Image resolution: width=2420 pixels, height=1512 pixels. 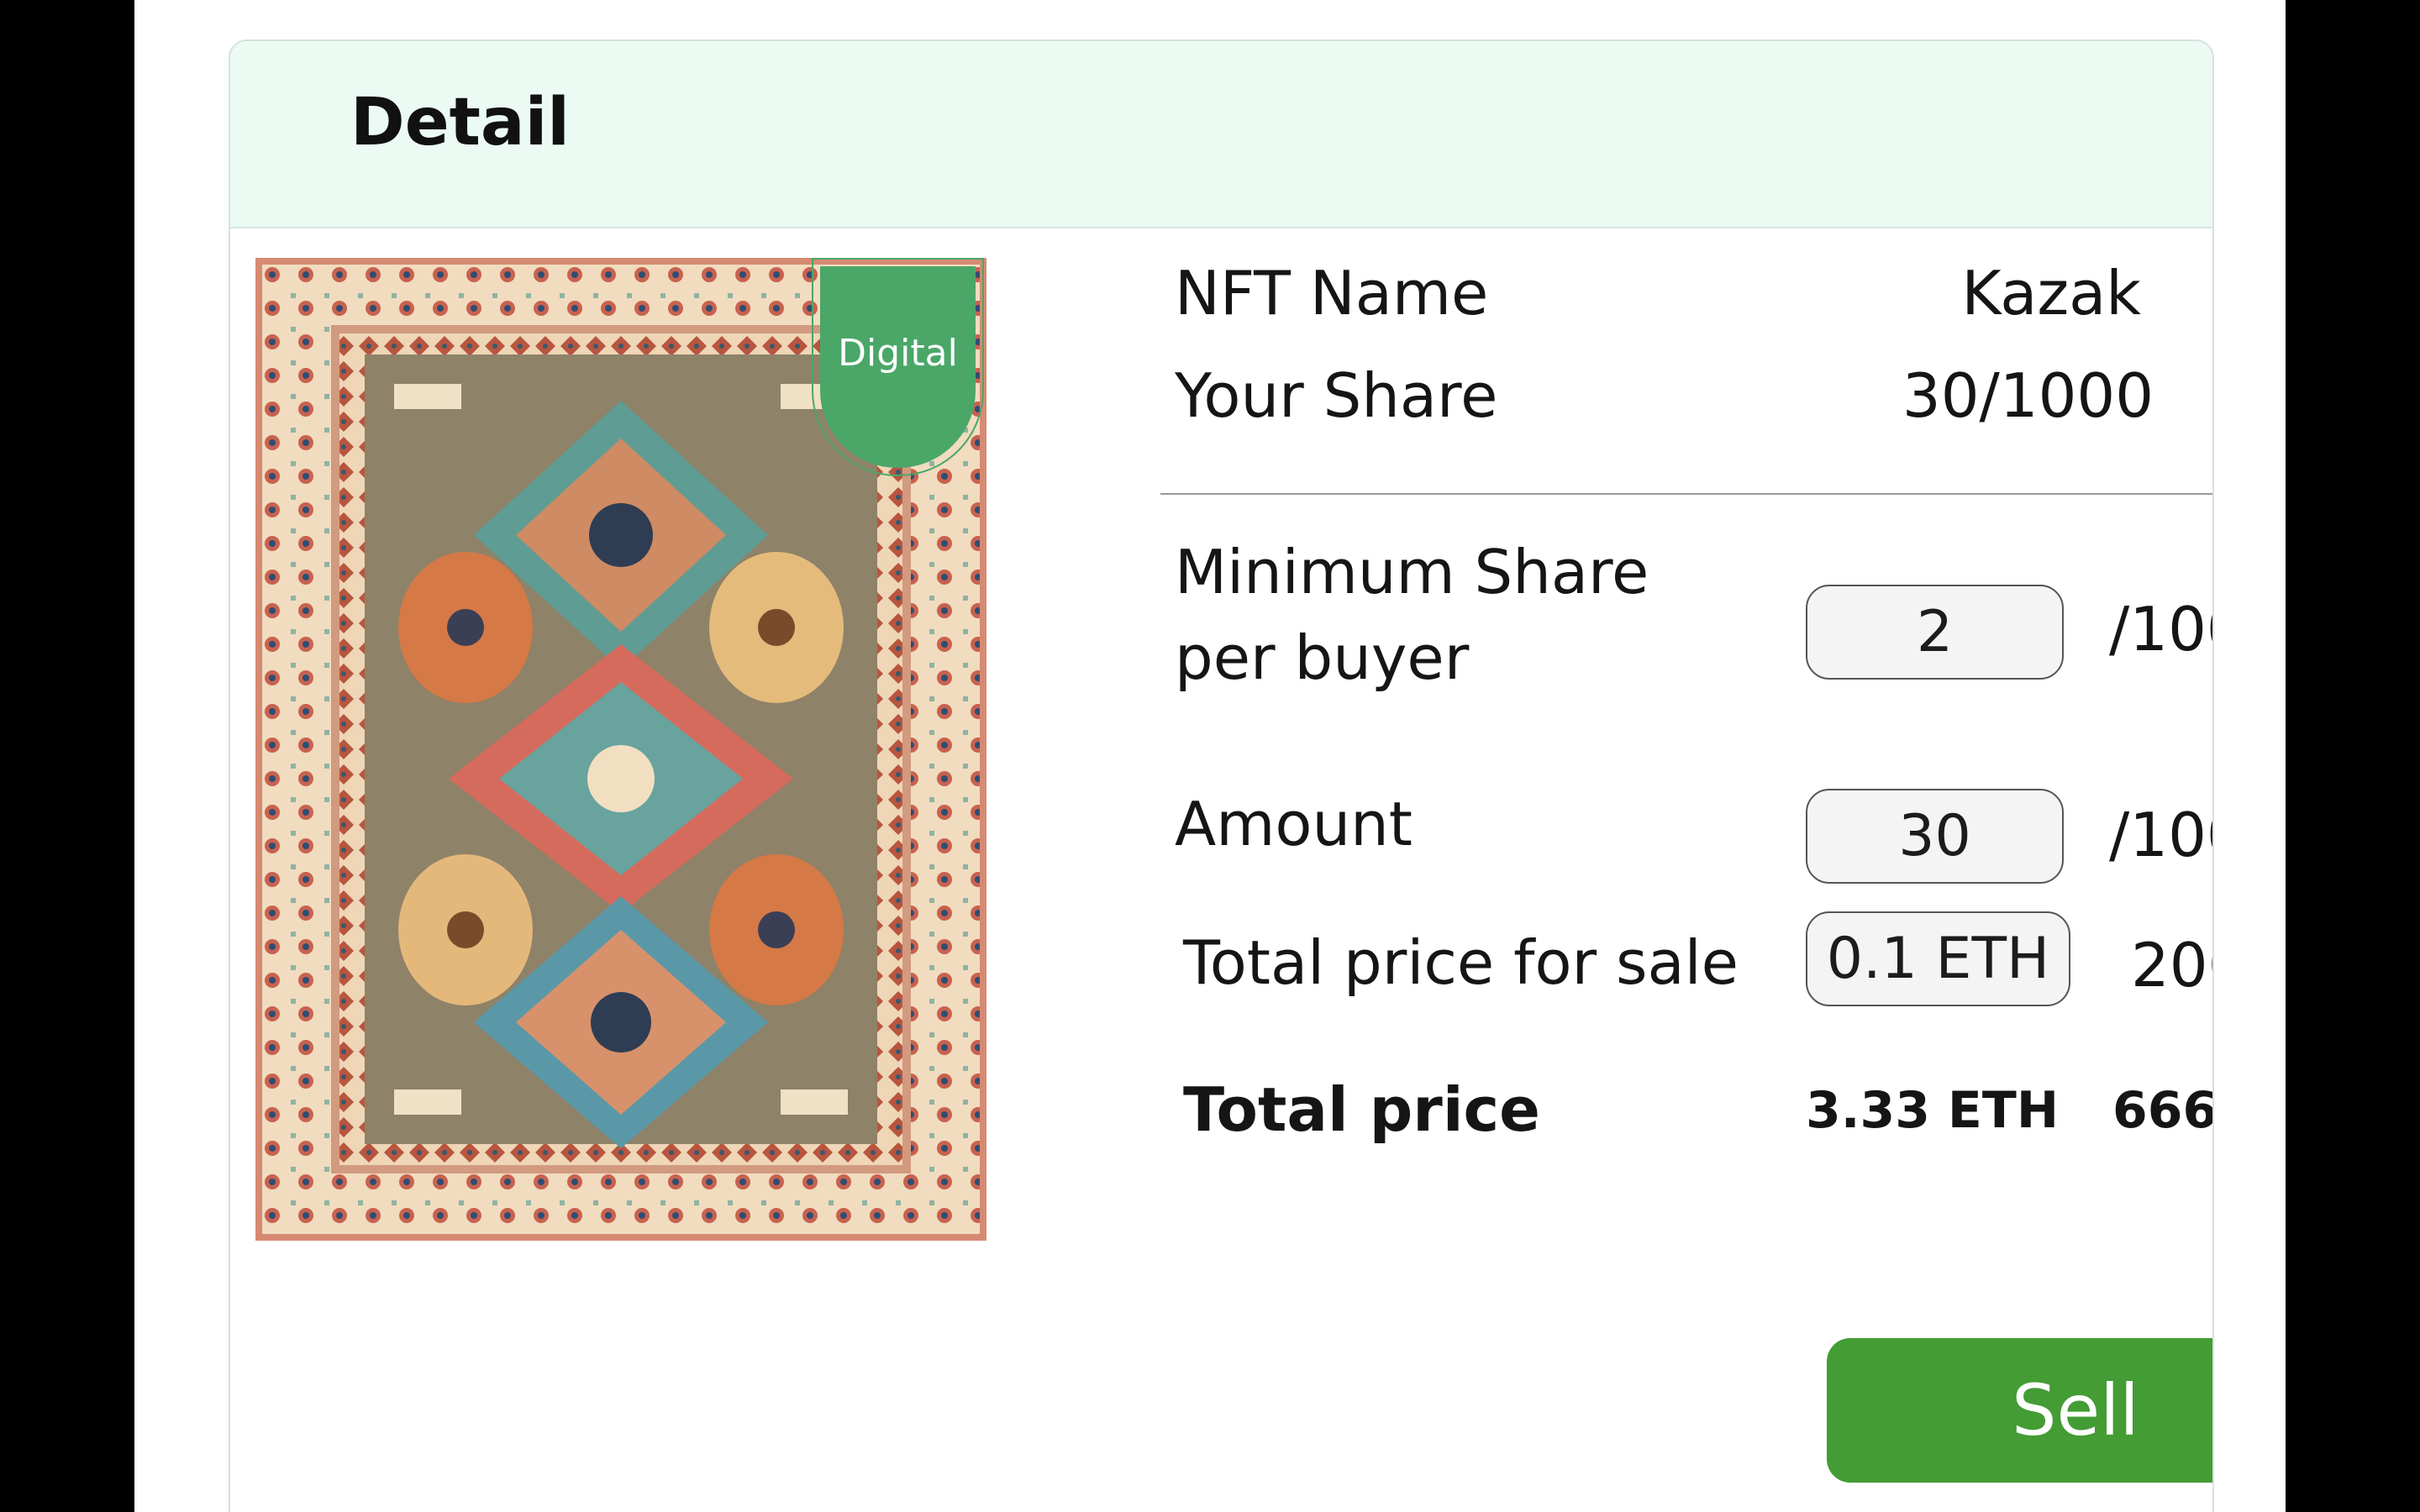 What do you see at coordinates (1935, 836) in the screenshot?
I see `amount-input: 30` at bounding box center [1935, 836].